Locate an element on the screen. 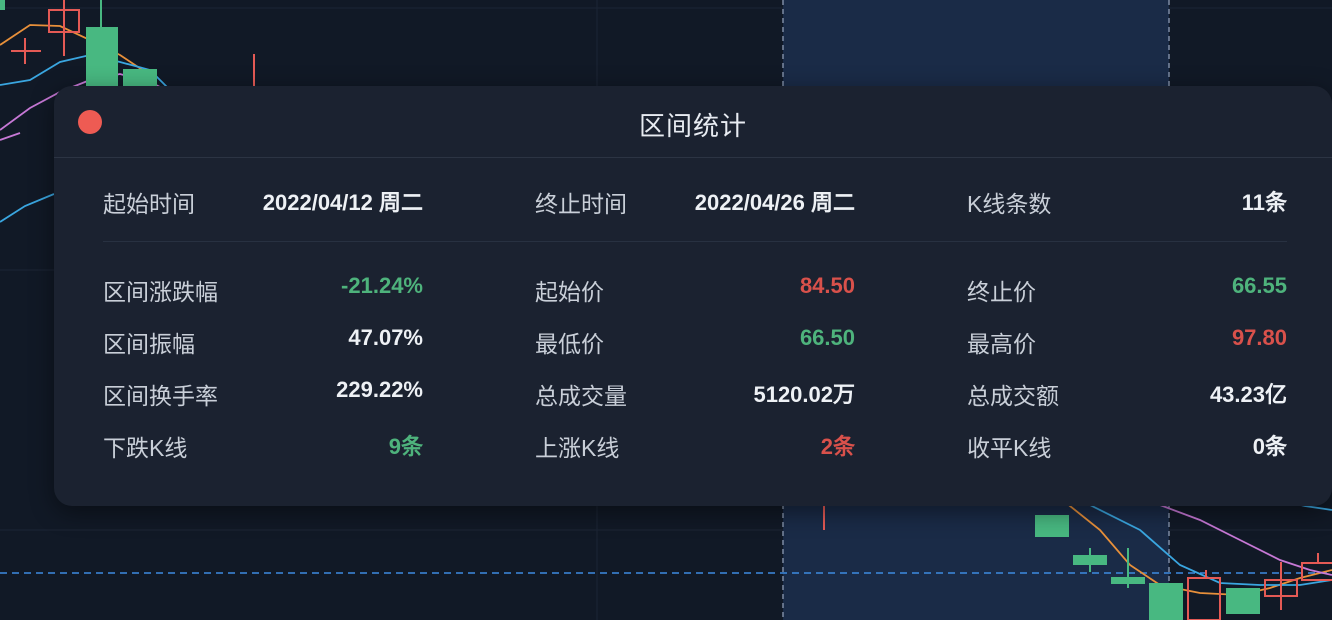 The width and height of the screenshot is (1332, 620). start-time-value: 2022/04/12 周二 is located at coordinates (342, 202).